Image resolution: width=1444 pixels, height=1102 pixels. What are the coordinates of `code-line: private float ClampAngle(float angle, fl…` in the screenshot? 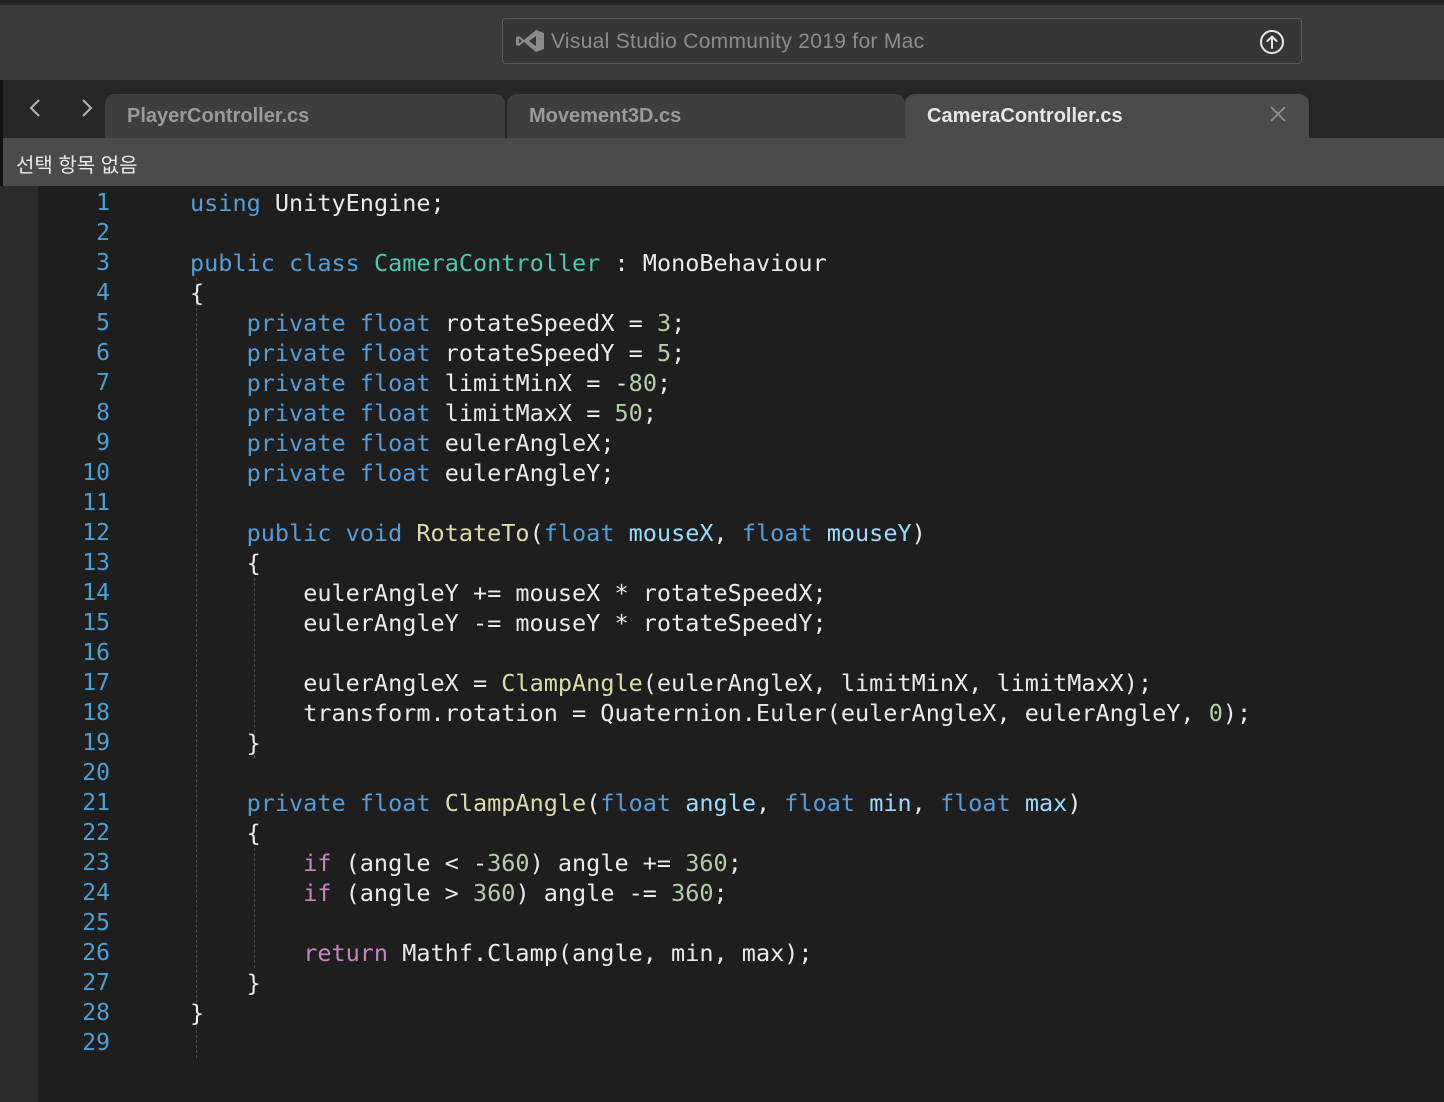 It's located at (664, 803).